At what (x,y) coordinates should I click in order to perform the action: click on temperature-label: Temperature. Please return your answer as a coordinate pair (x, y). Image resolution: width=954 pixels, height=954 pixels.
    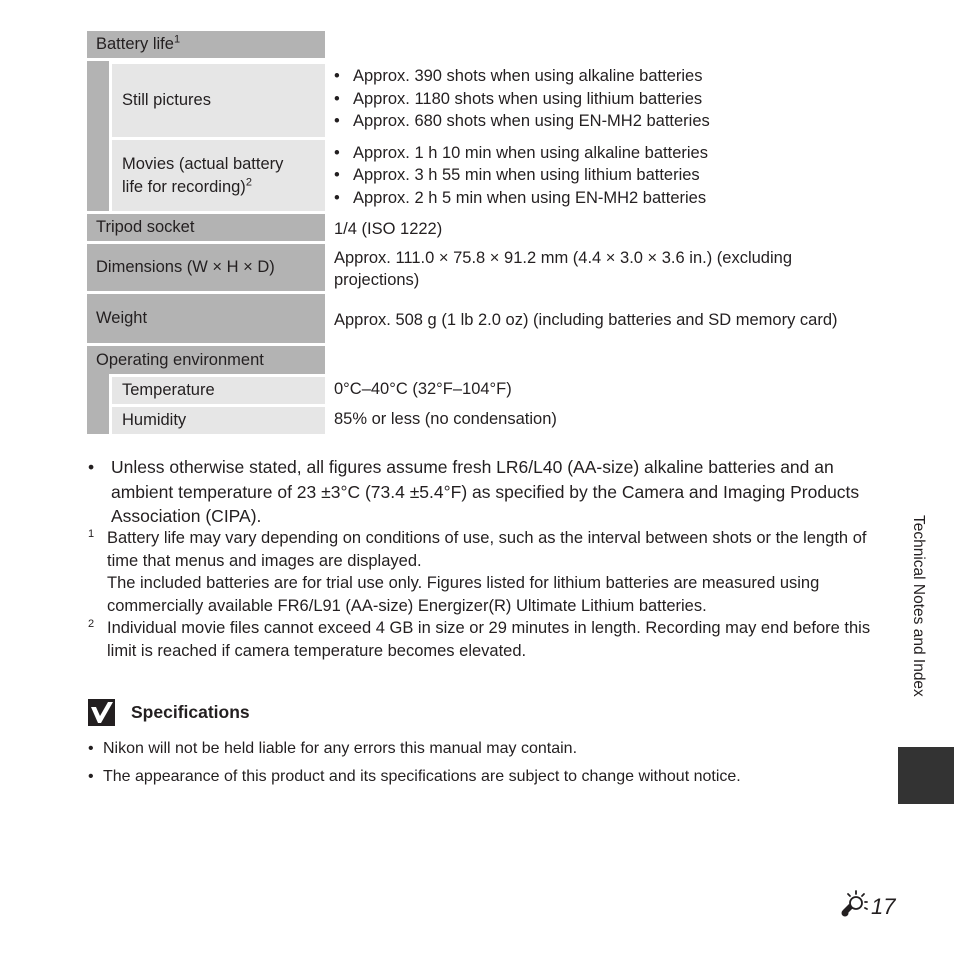
    Looking at the image, I should click on (217, 389).